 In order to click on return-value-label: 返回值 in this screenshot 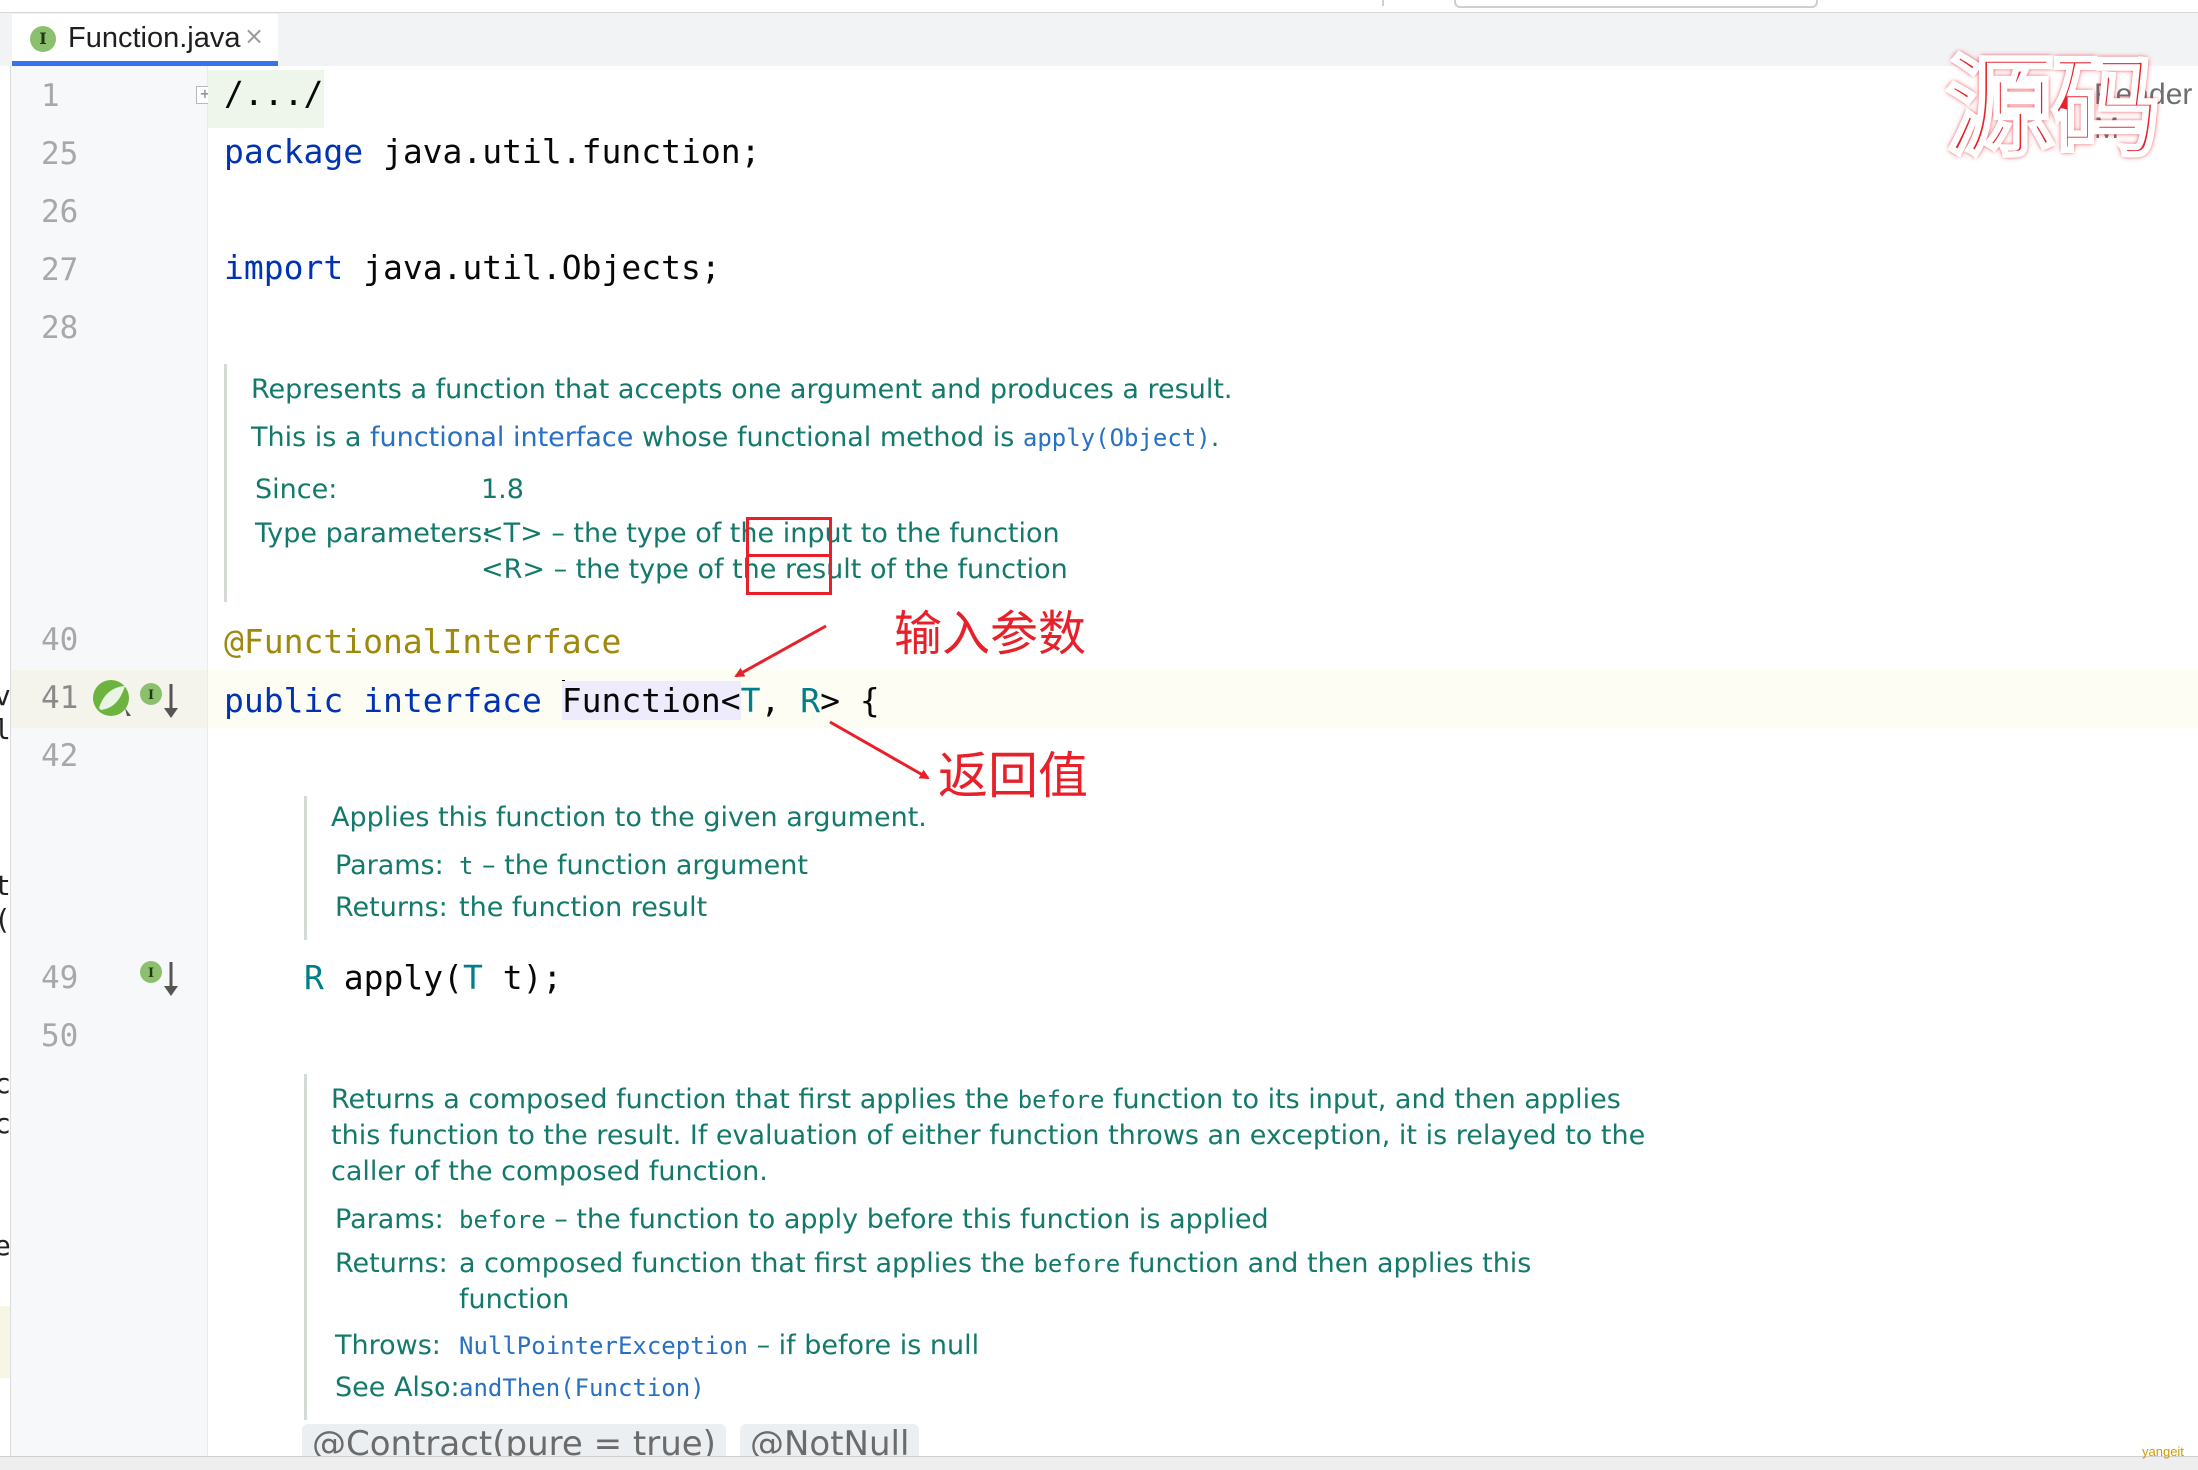, I will do `click(1013, 776)`.